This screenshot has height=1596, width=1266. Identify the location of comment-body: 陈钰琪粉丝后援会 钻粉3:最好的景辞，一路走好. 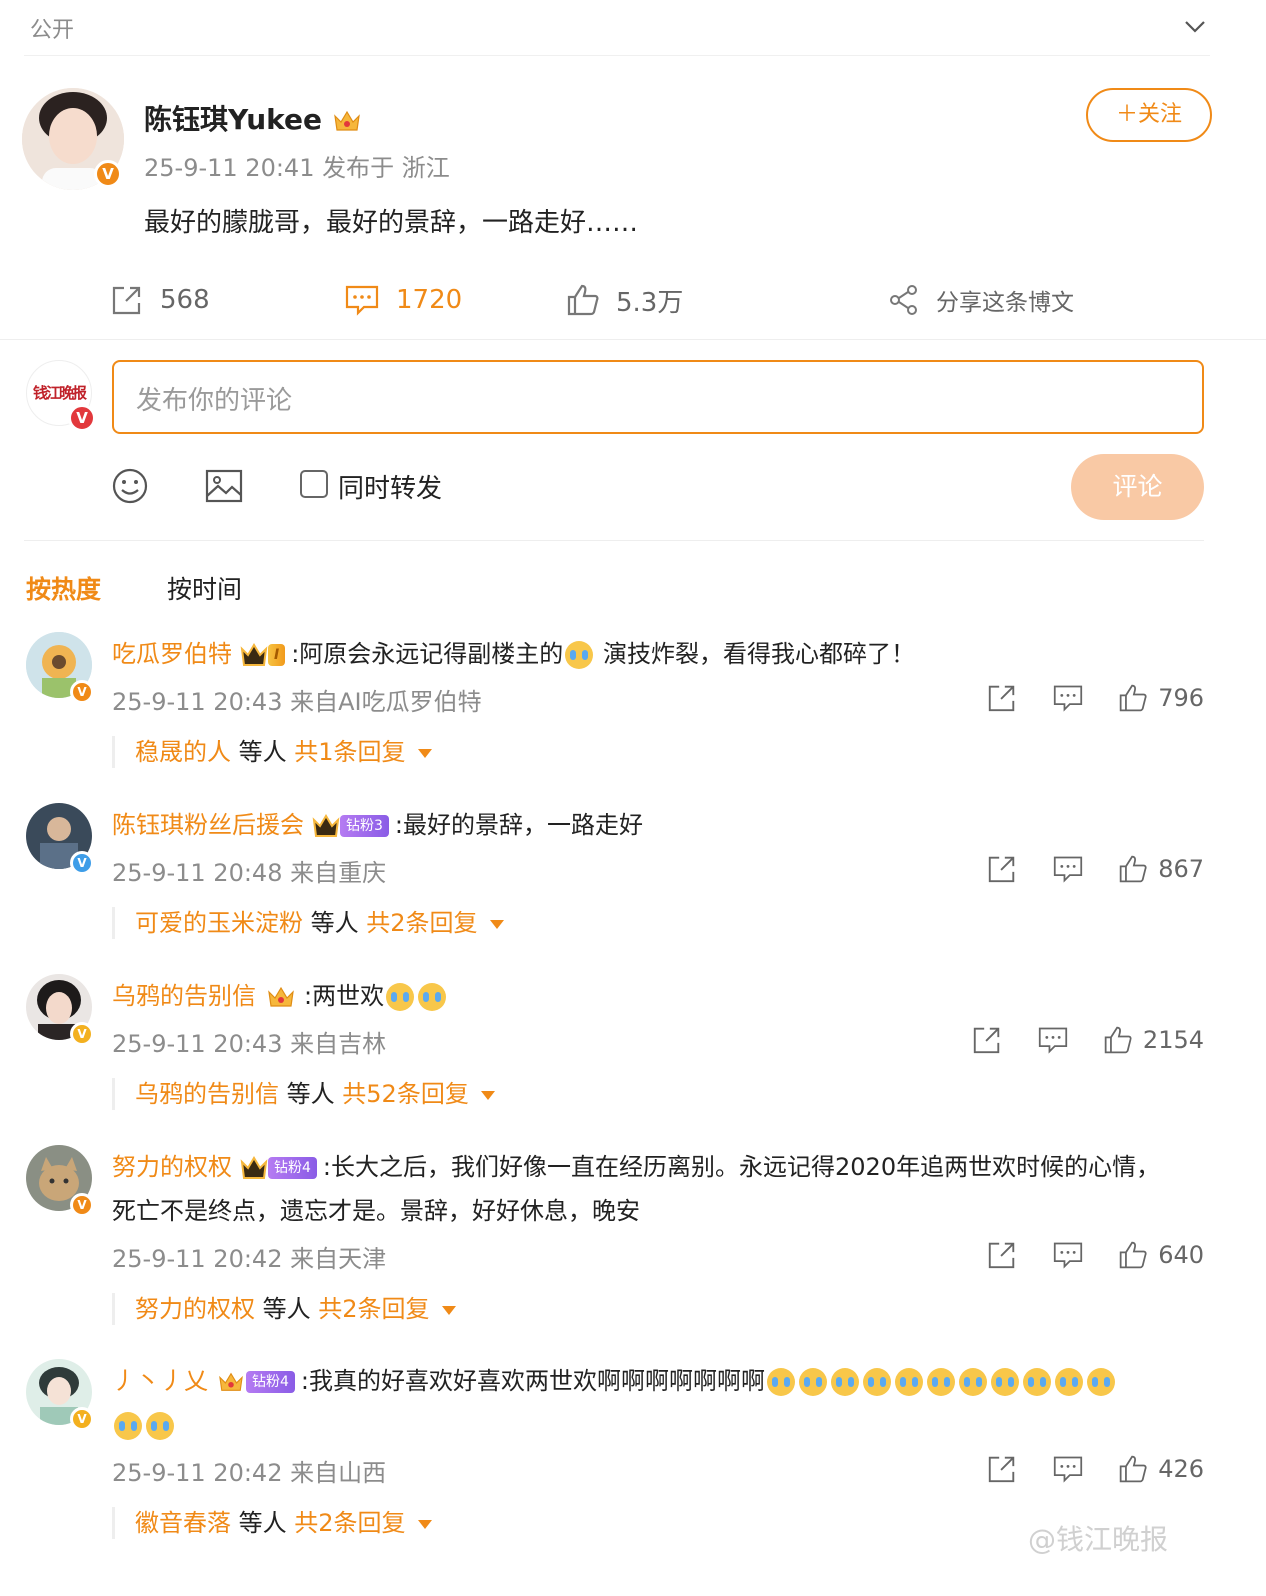
(662, 825).